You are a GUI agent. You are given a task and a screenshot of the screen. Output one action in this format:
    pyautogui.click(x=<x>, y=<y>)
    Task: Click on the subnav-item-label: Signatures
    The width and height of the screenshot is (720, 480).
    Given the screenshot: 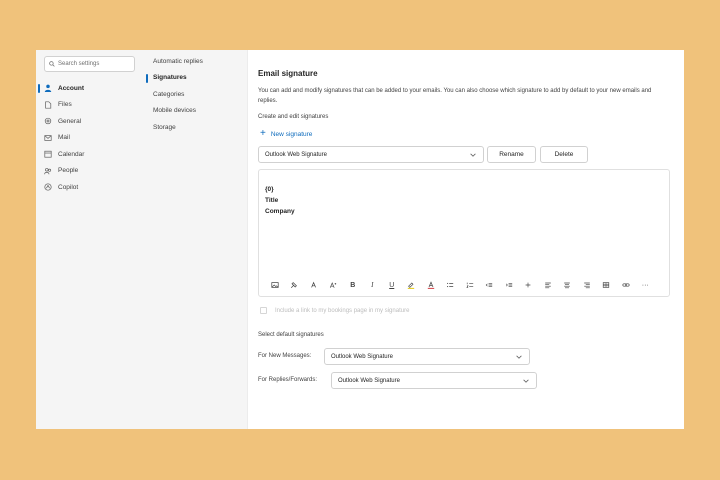 What is the action you would take?
    pyautogui.click(x=170, y=78)
    